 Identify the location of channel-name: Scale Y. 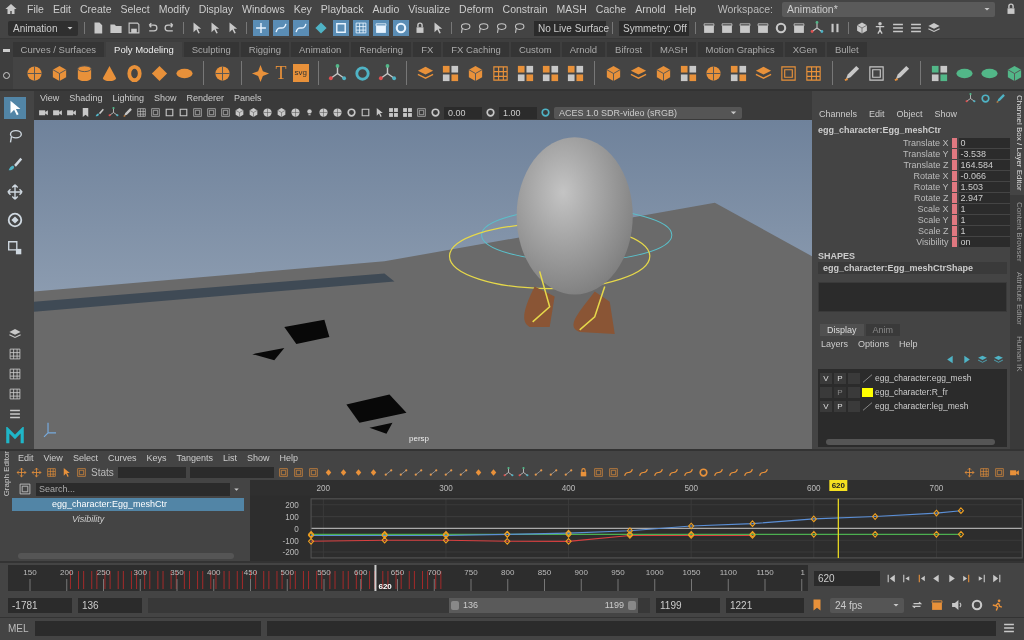
(883, 219).